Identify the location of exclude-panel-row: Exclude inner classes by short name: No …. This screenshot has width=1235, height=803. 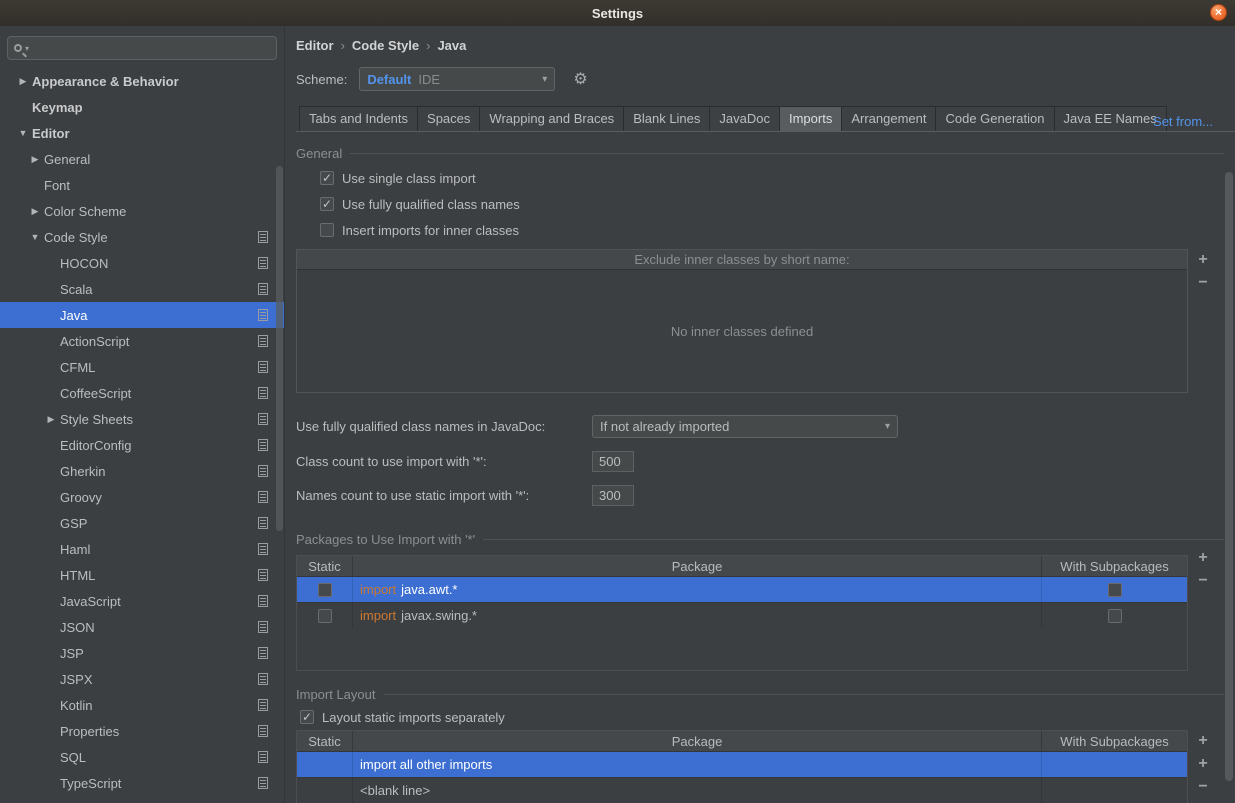
(760, 321).